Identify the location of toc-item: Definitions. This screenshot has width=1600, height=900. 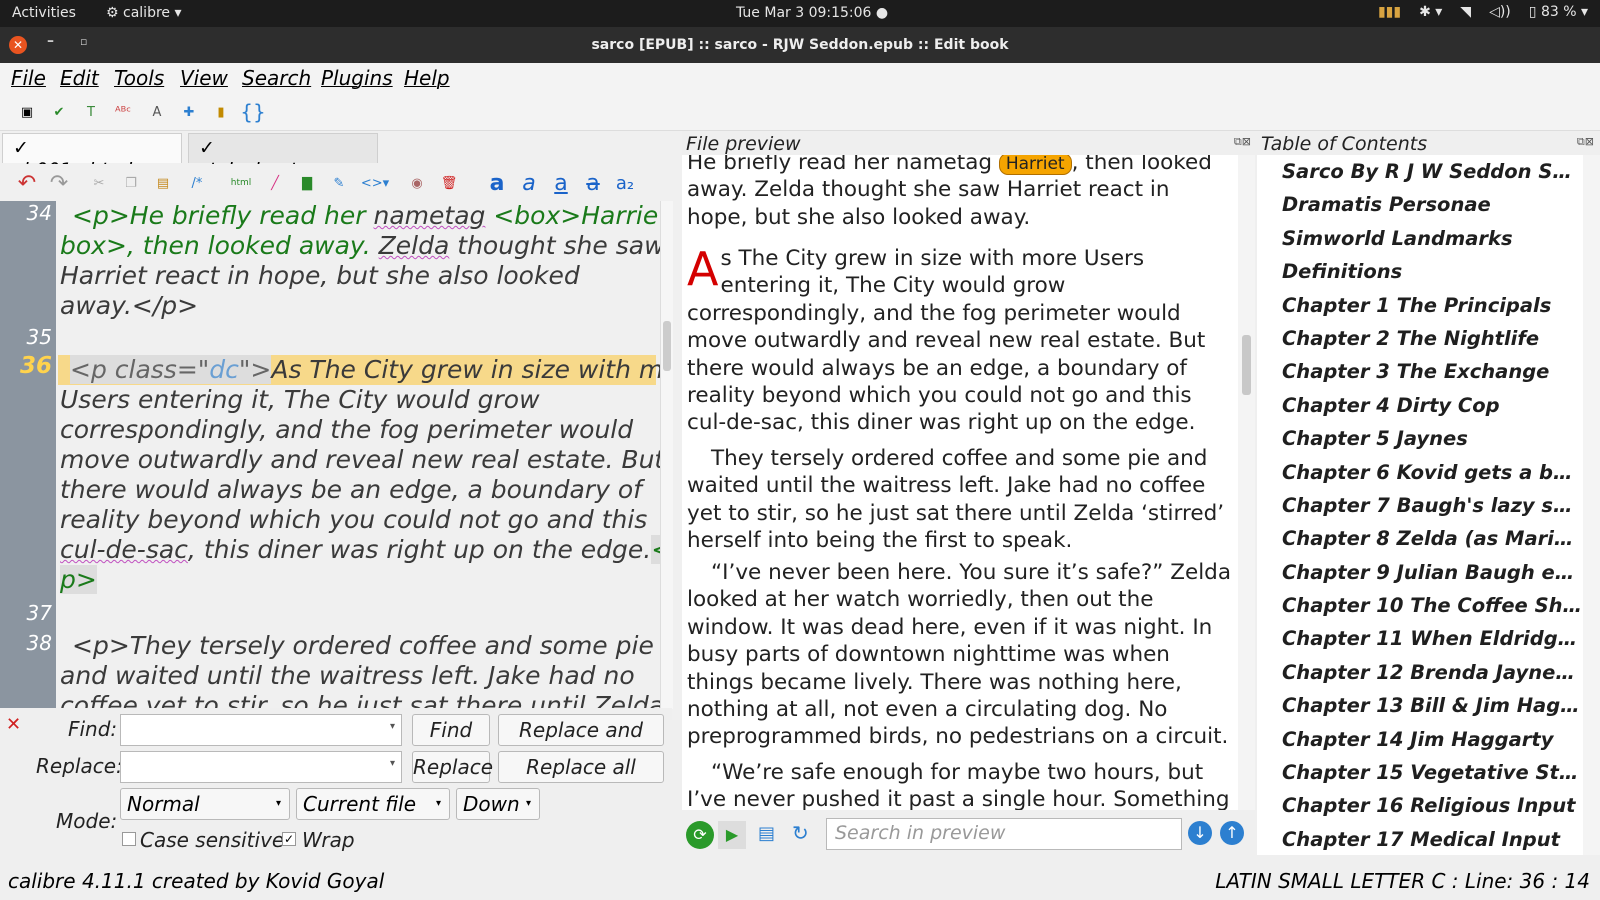
(1432, 271).